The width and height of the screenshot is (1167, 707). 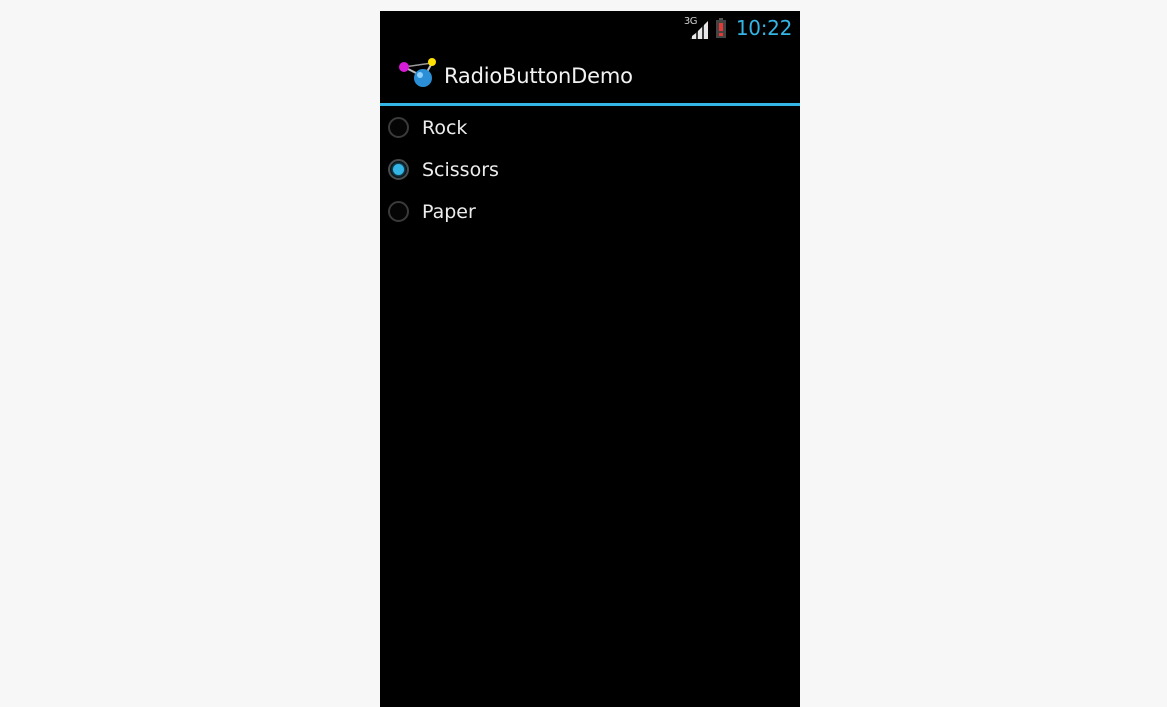 I want to click on app-logo-icon, so click(x=417, y=74).